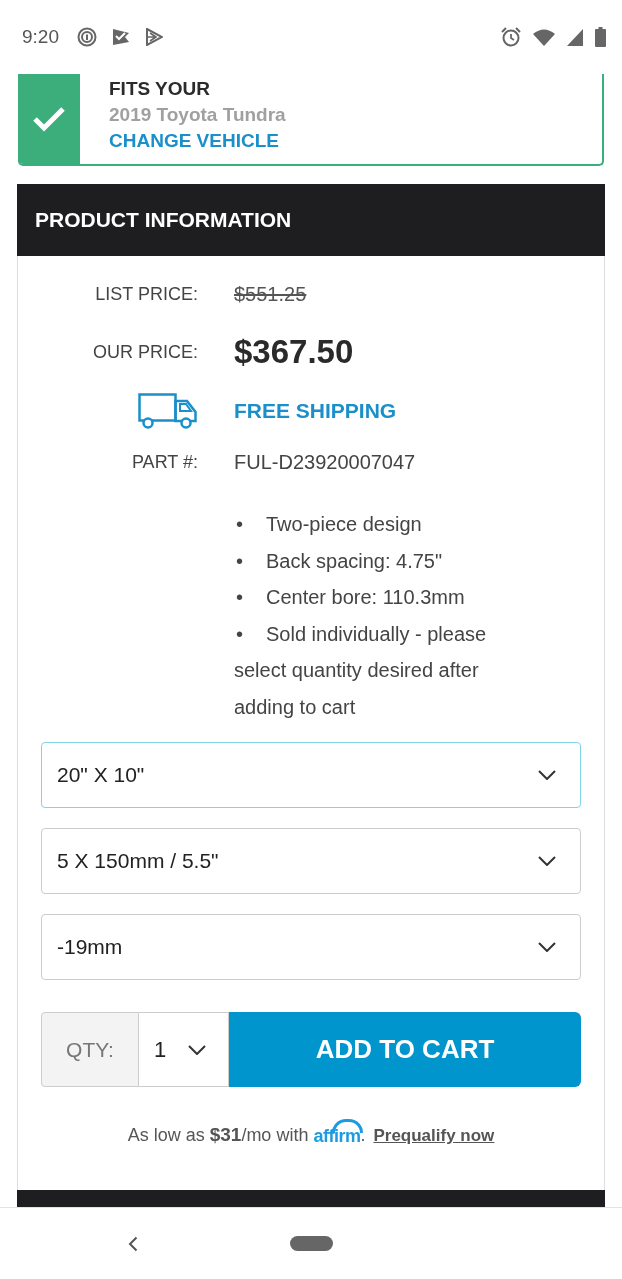 This screenshot has height=1279, width=622. Describe the element at coordinates (121, 37) in the screenshot. I see `checkmark-flag-icon` at that location.